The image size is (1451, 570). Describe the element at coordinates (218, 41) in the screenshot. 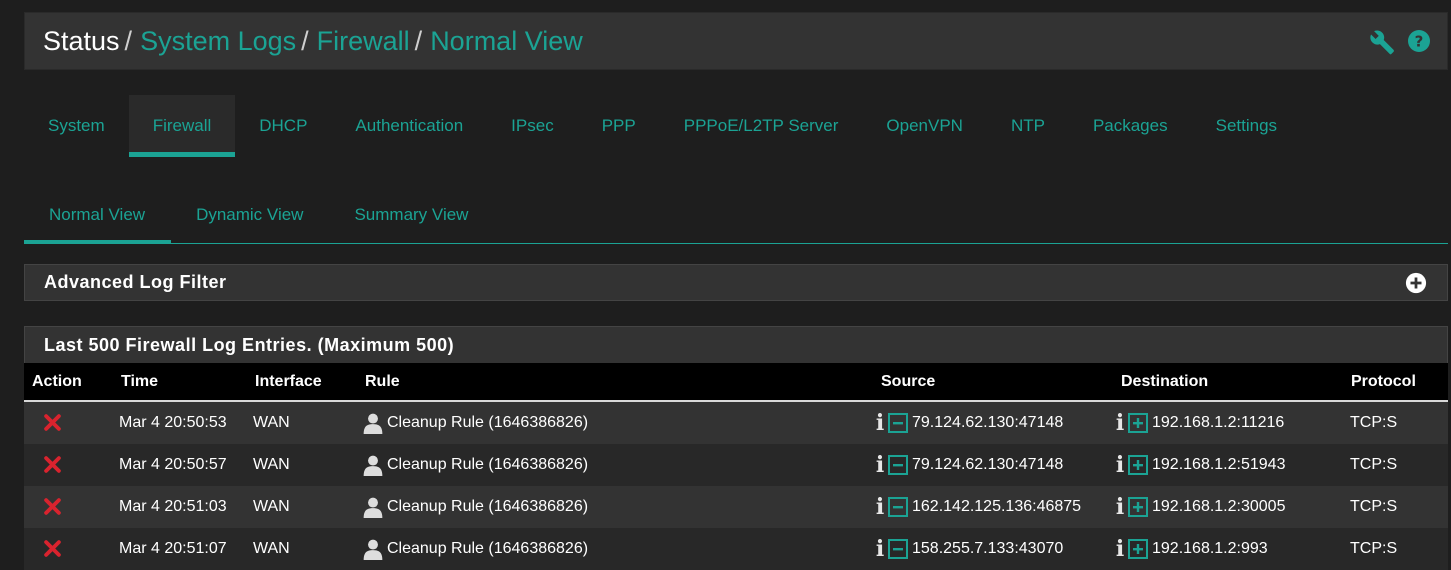

I see `breadcrumb-system-logs: System Logs` at that location.